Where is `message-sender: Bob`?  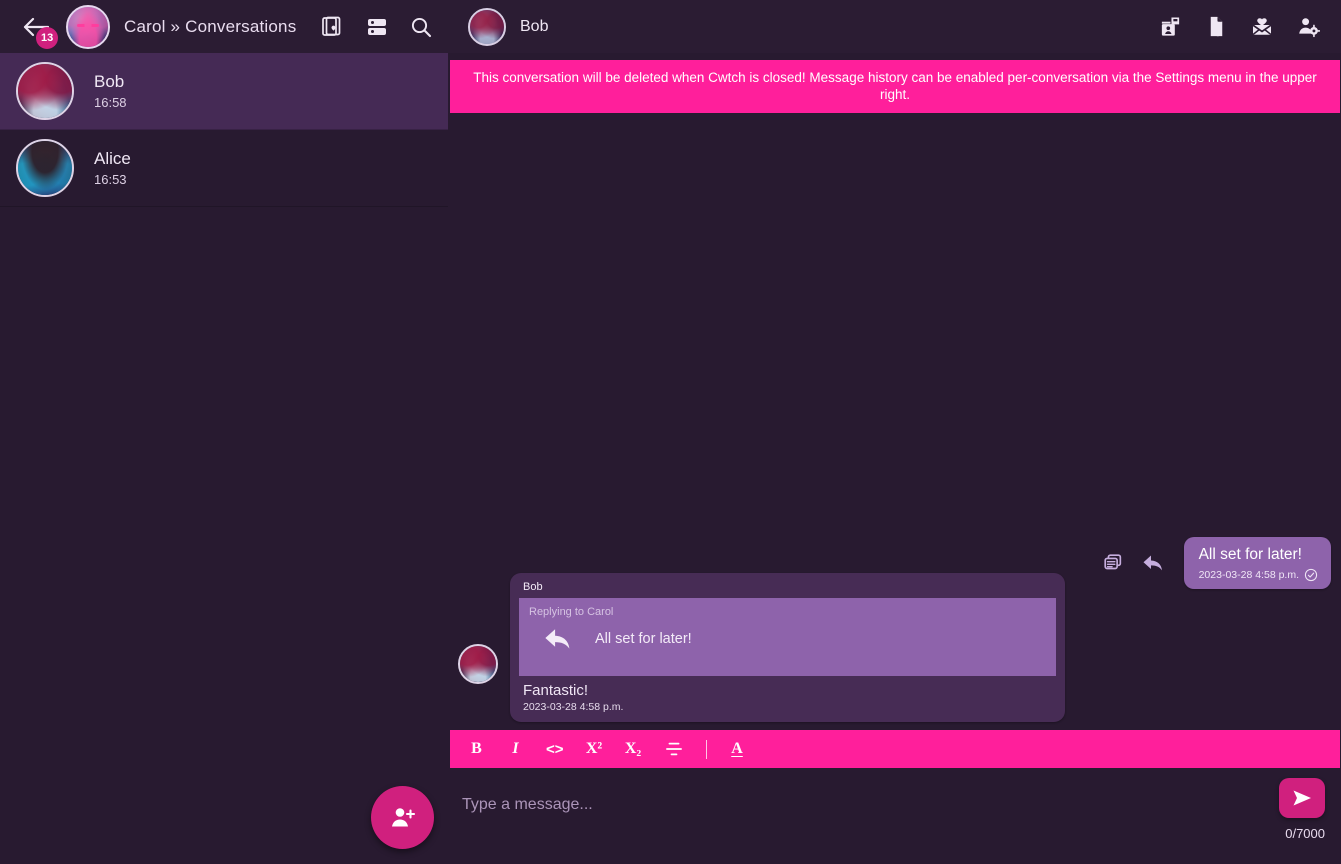
message-sender: Bob is located at coordinates (533, 587).